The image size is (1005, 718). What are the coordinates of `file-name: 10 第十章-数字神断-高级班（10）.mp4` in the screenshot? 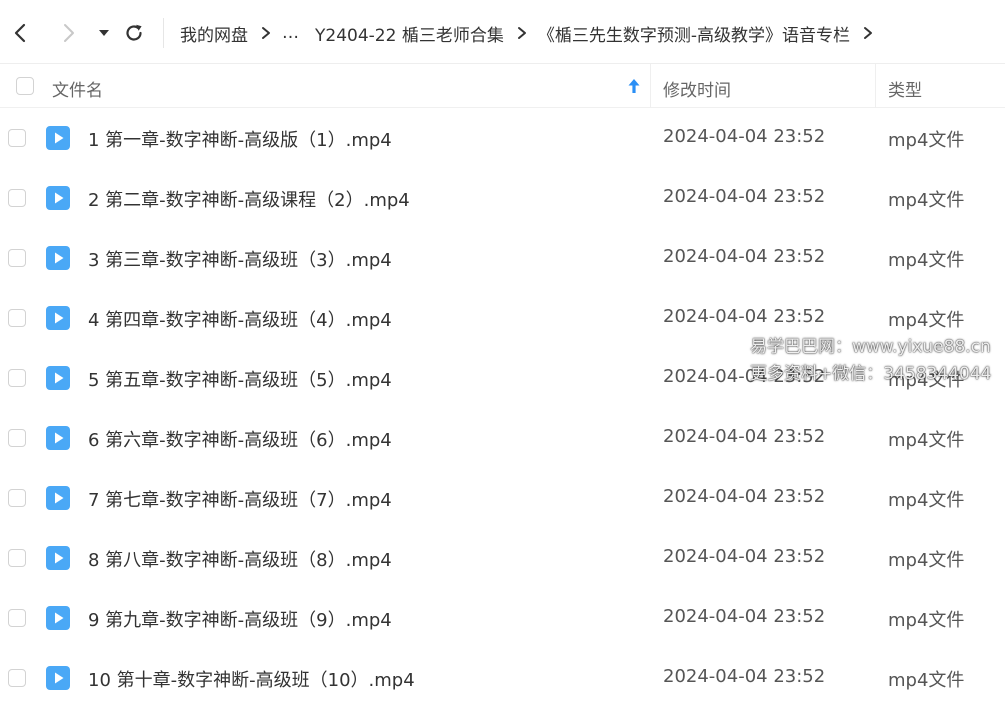 It's located at (251, 679).